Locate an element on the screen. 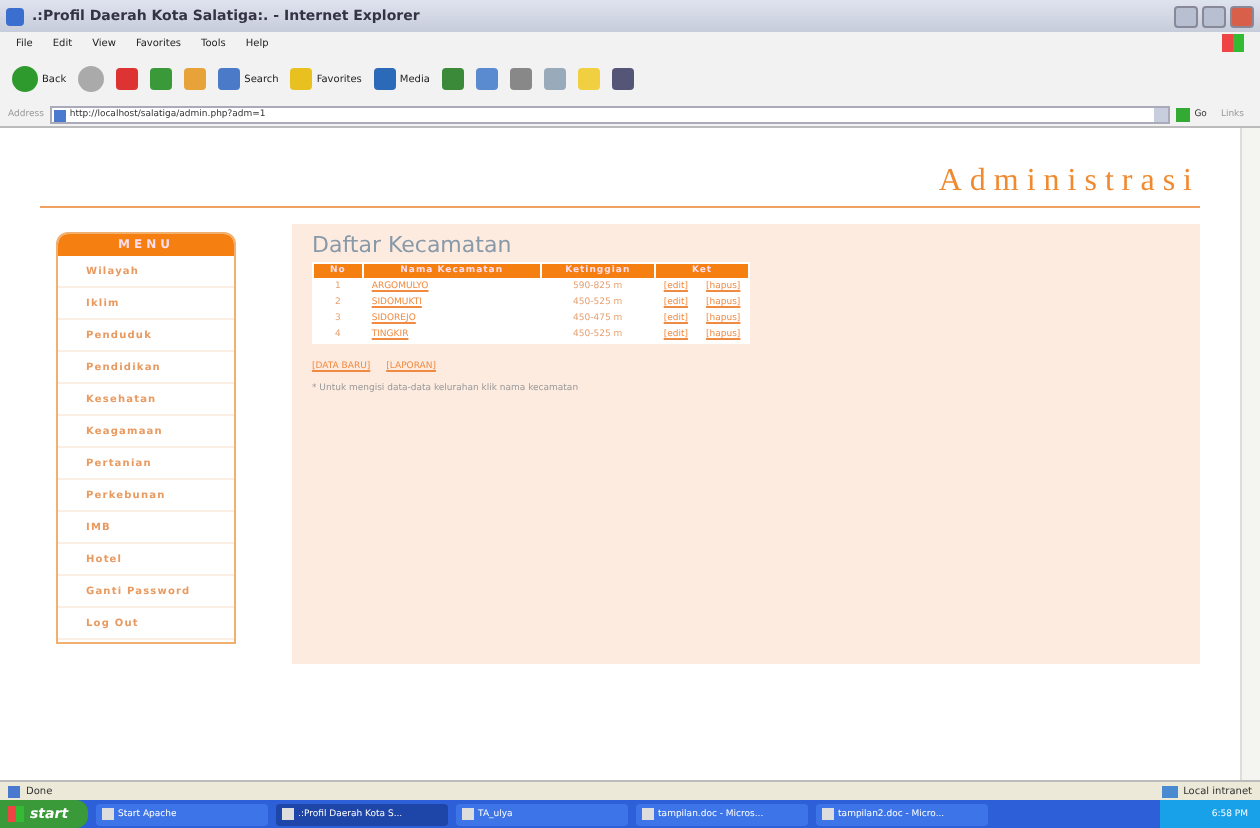 Image resolution: width=1260 pixels, height=828 pixels. scrollbar is located at coordinates (1250, 454).